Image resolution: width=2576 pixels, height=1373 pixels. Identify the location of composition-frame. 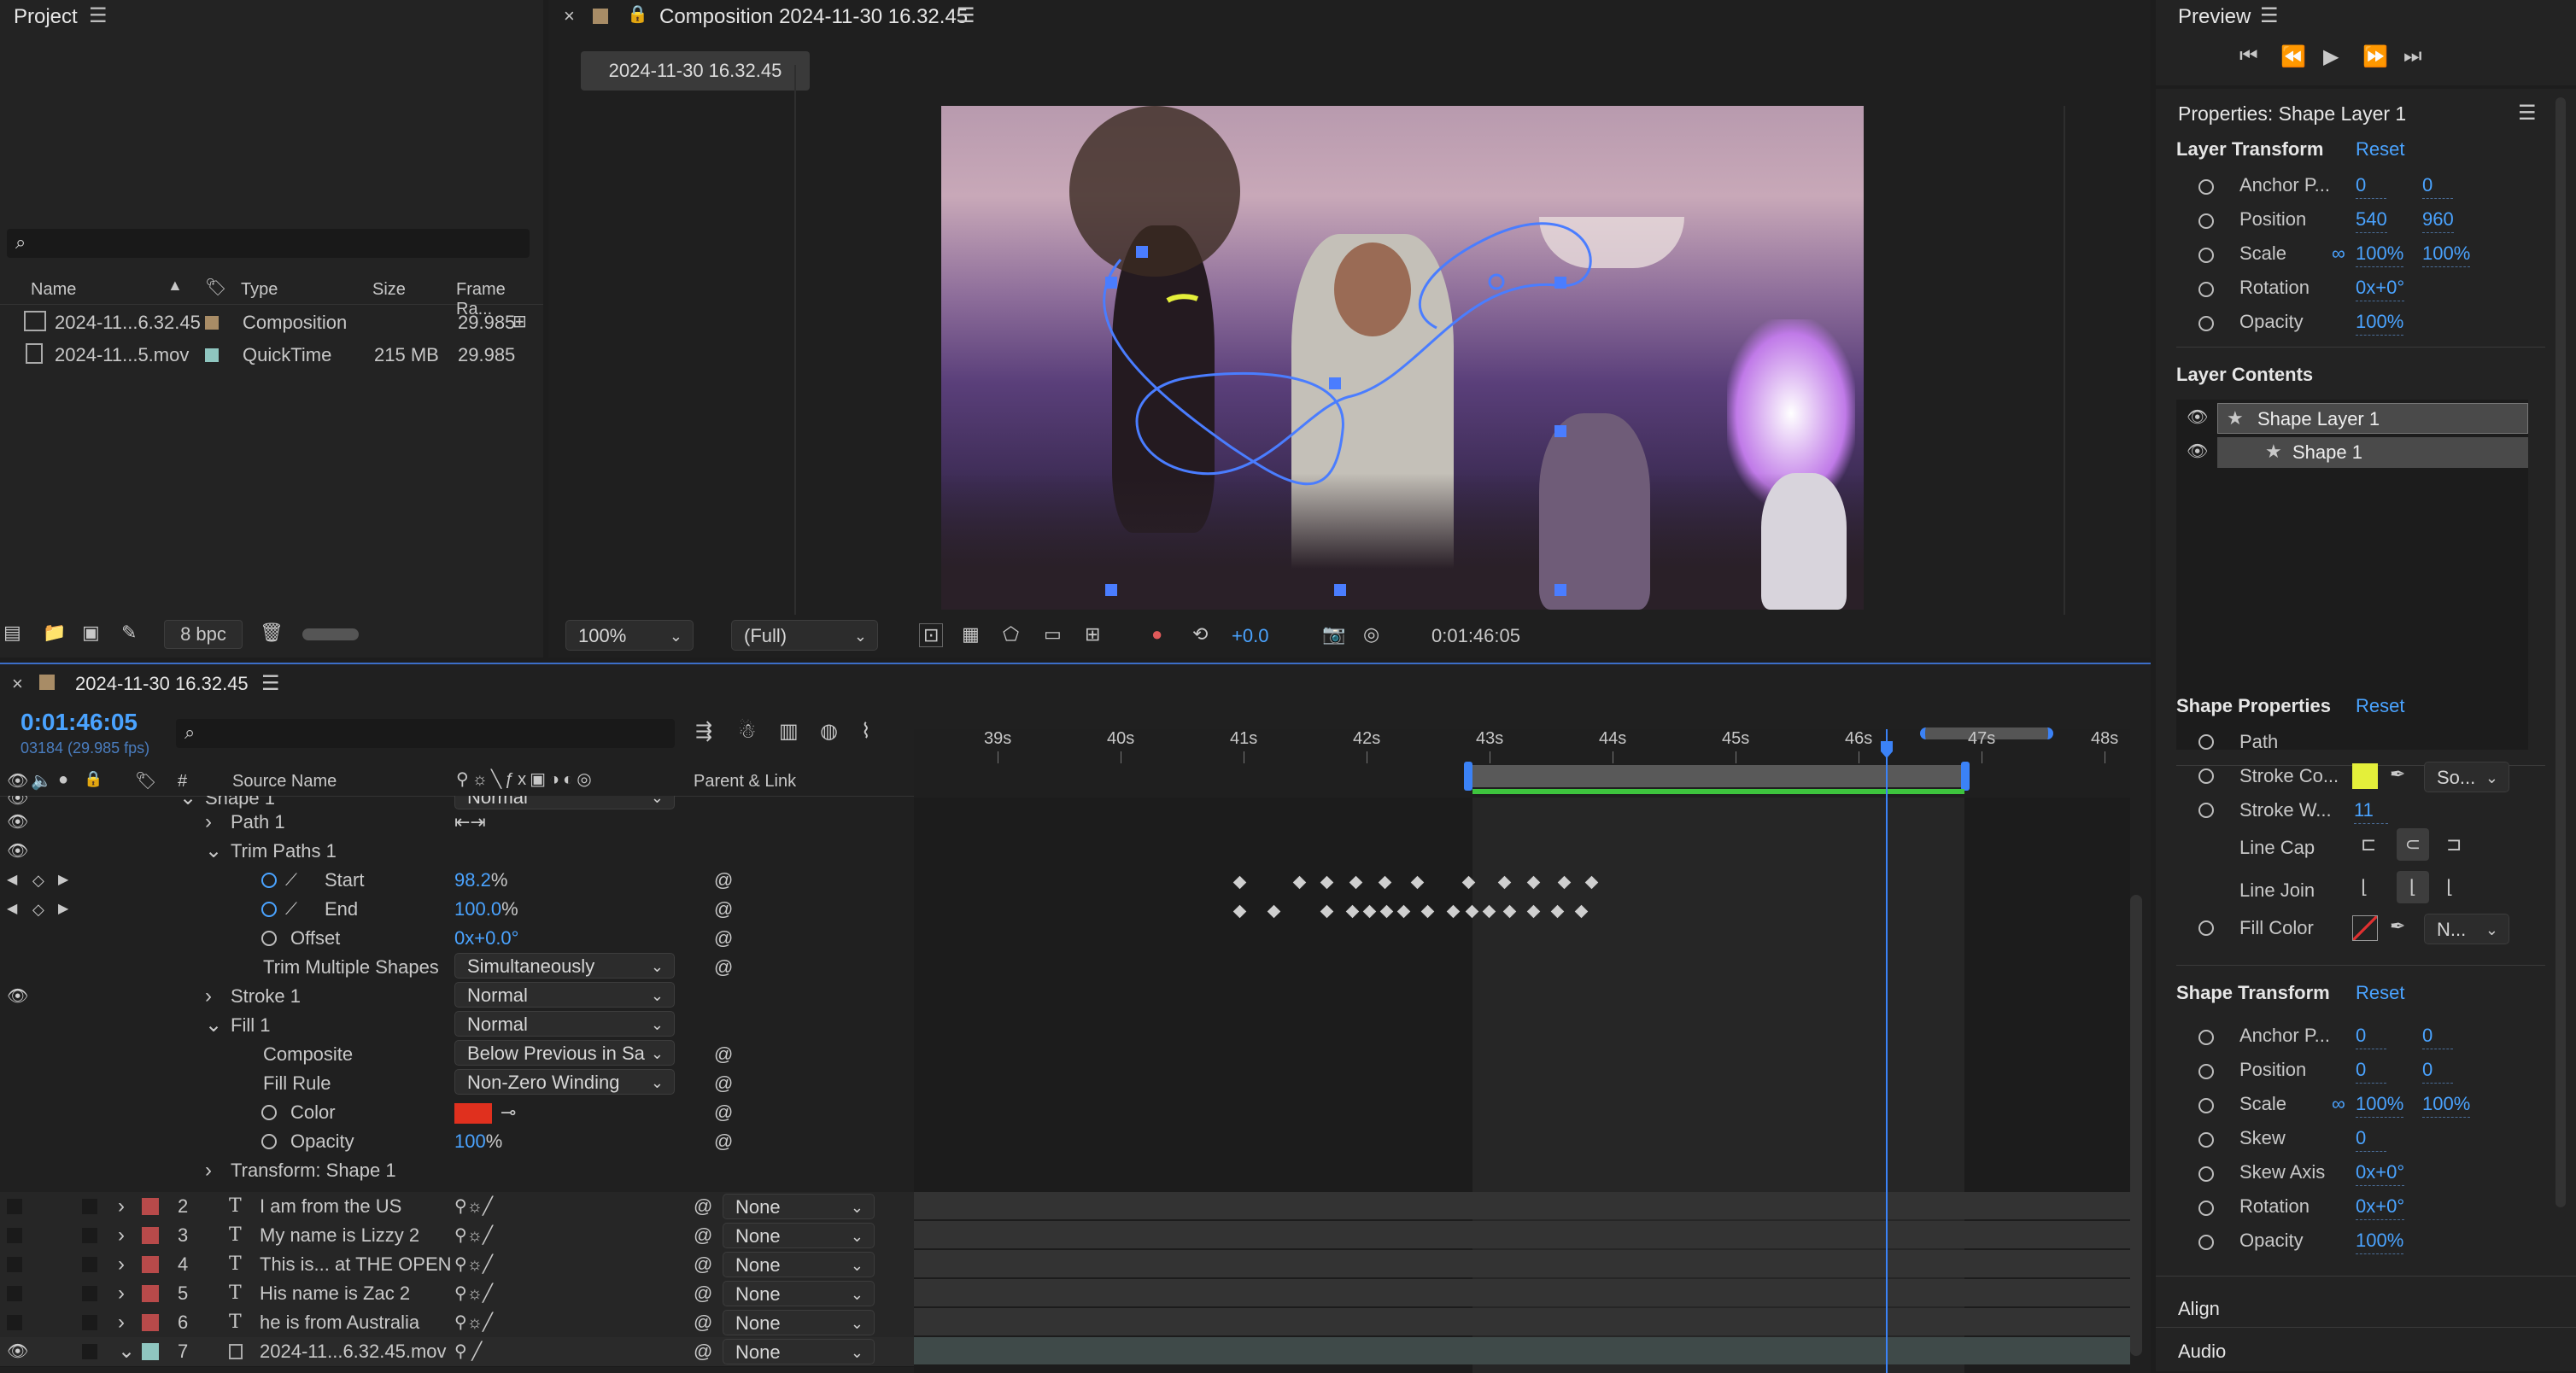
(1402, 358).